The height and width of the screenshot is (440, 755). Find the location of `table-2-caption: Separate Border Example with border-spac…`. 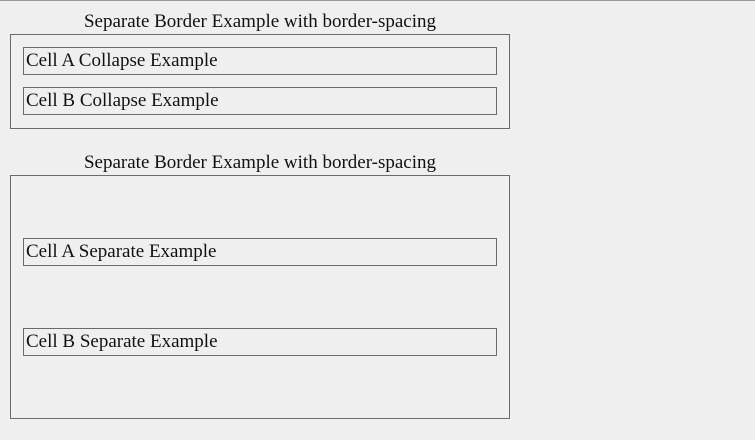

table-2-caption: Separate Border Example with border-spac… is located at coordinates (260, 162).